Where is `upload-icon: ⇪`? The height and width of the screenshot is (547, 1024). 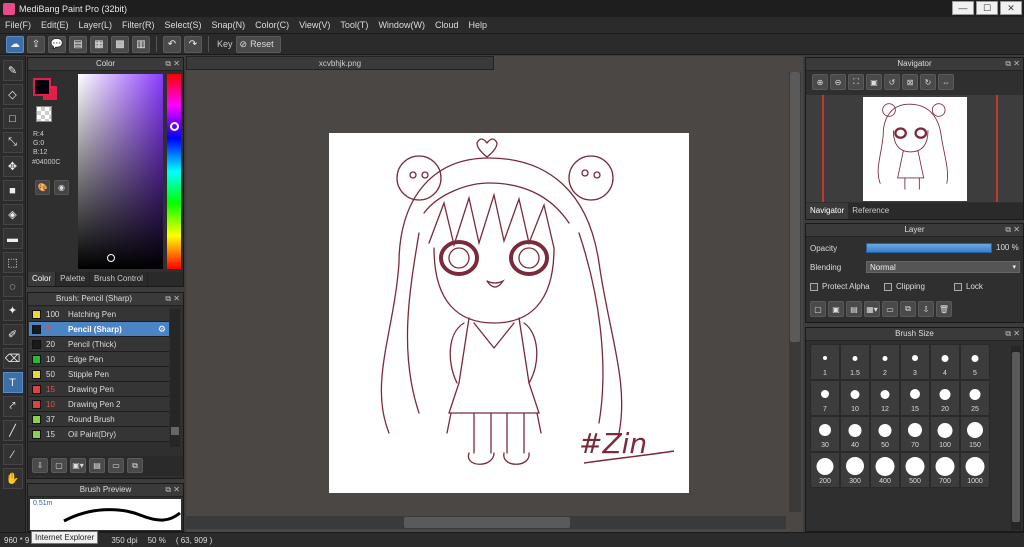 upload-icon: ⇪ is located at coordinates (36, 44).